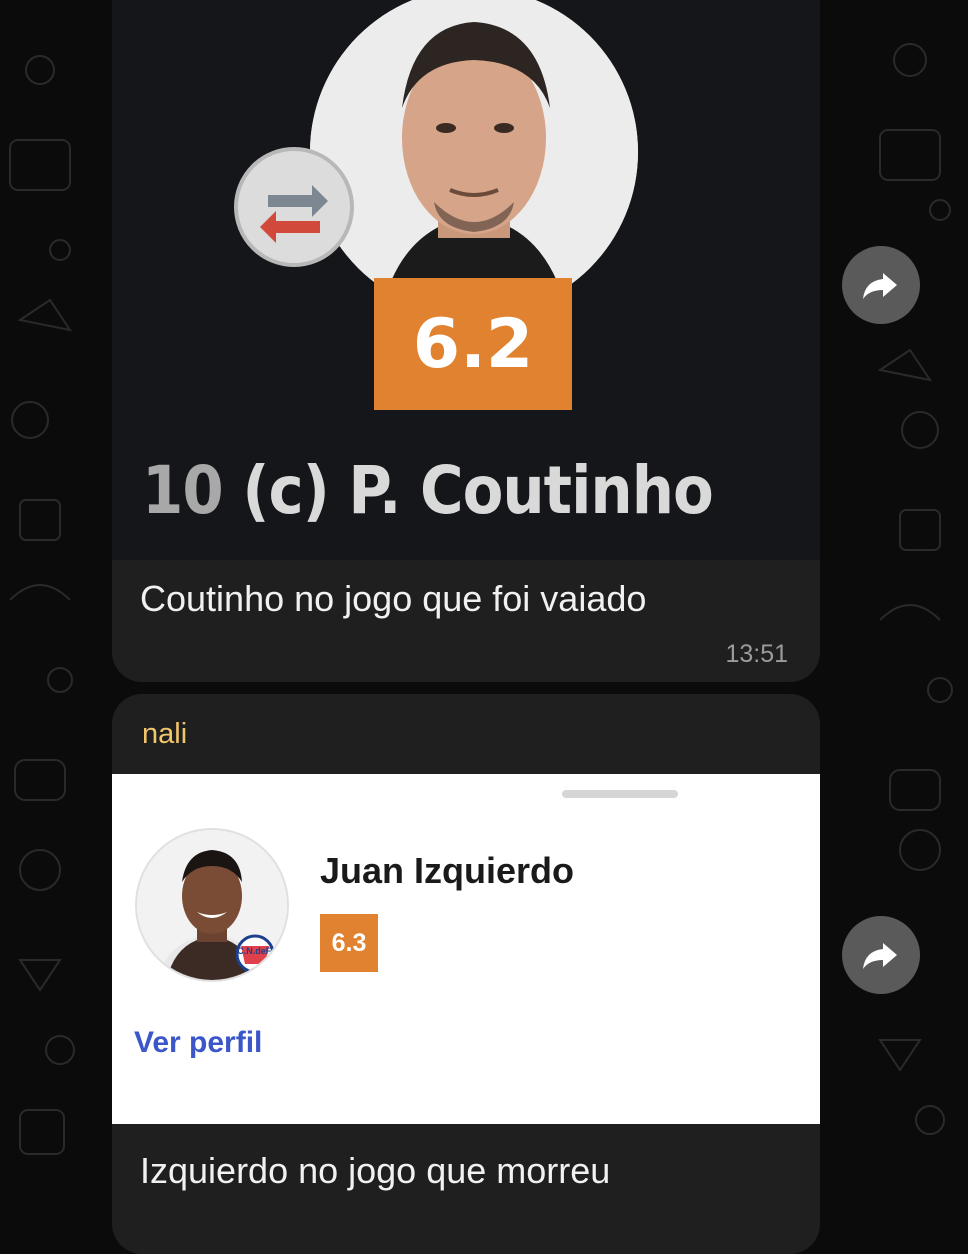 This screenshot has width=968, height=1254. What do you see at coordinates (477, 490) in the screenshot?
I see `player-name: (c) P. Coutinho` at bounding box center [477, 490].